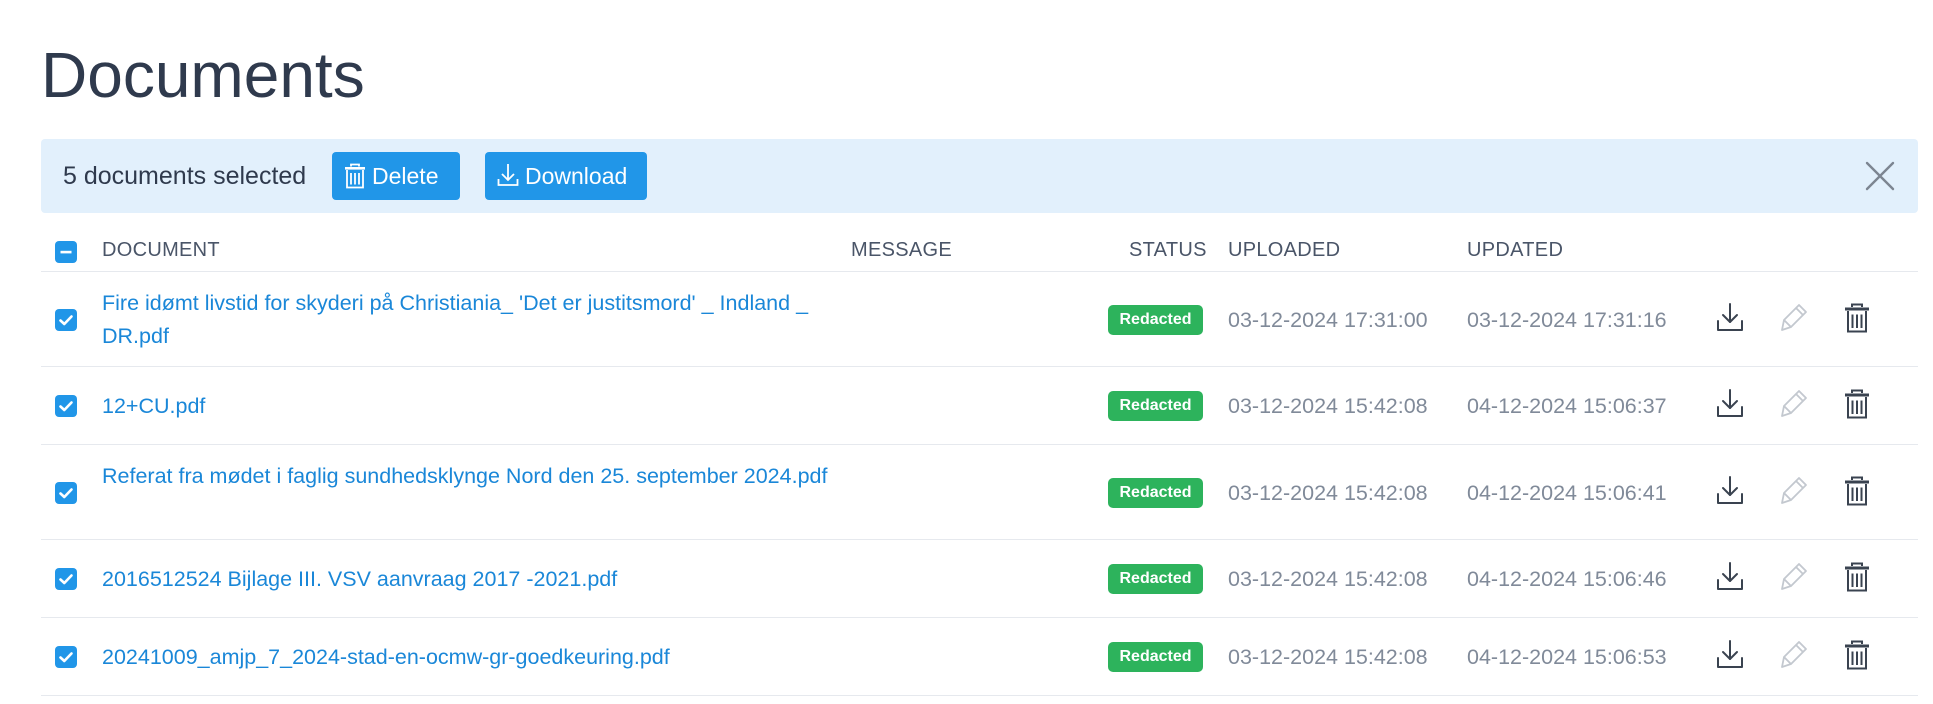 The image size is (1933, 704). What do you see at coordinates (1567, 406) in the screenshot?
I see `updated-date: 04-12-2024 15:06:37` at bounding box center [1567, 406].